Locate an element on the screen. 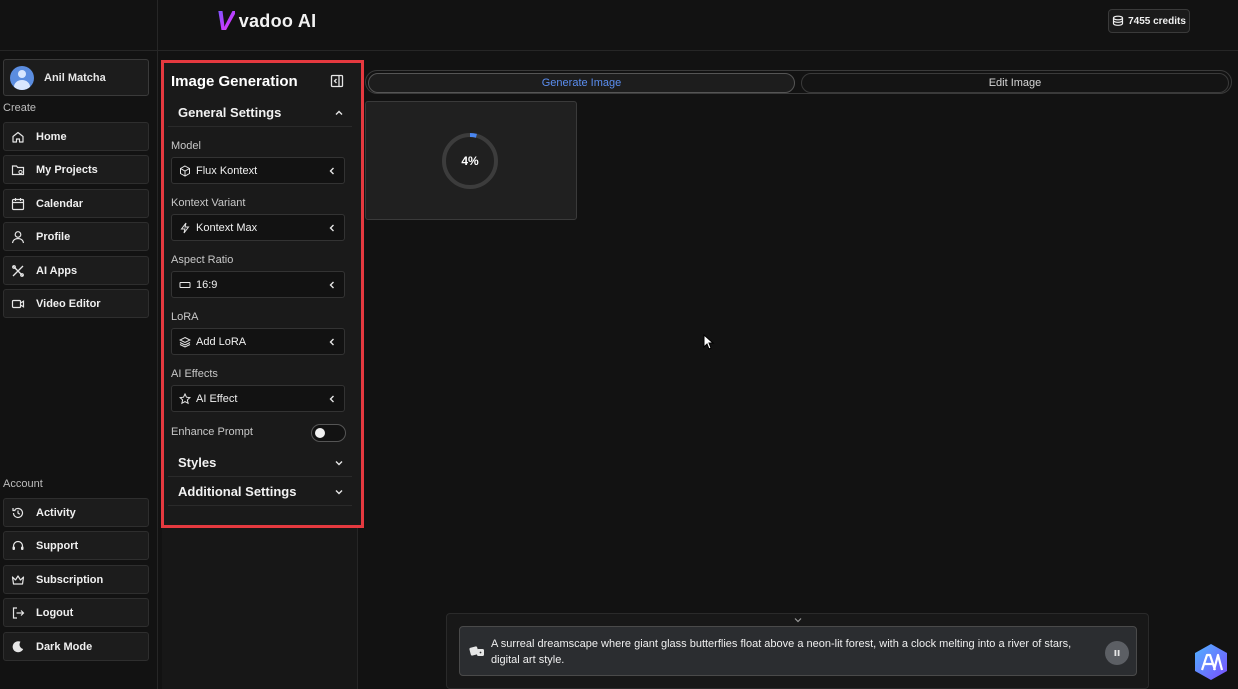 The image size is (1238, 689). model-select: Flux Kontext is located at coordinates (258, 170).